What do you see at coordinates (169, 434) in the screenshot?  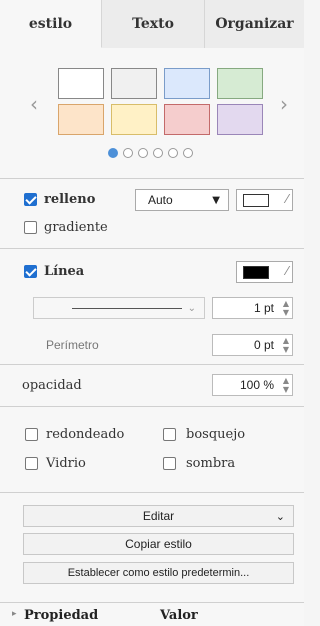 I see `bosquejo-checkbox` at bounding box center [169, 434].